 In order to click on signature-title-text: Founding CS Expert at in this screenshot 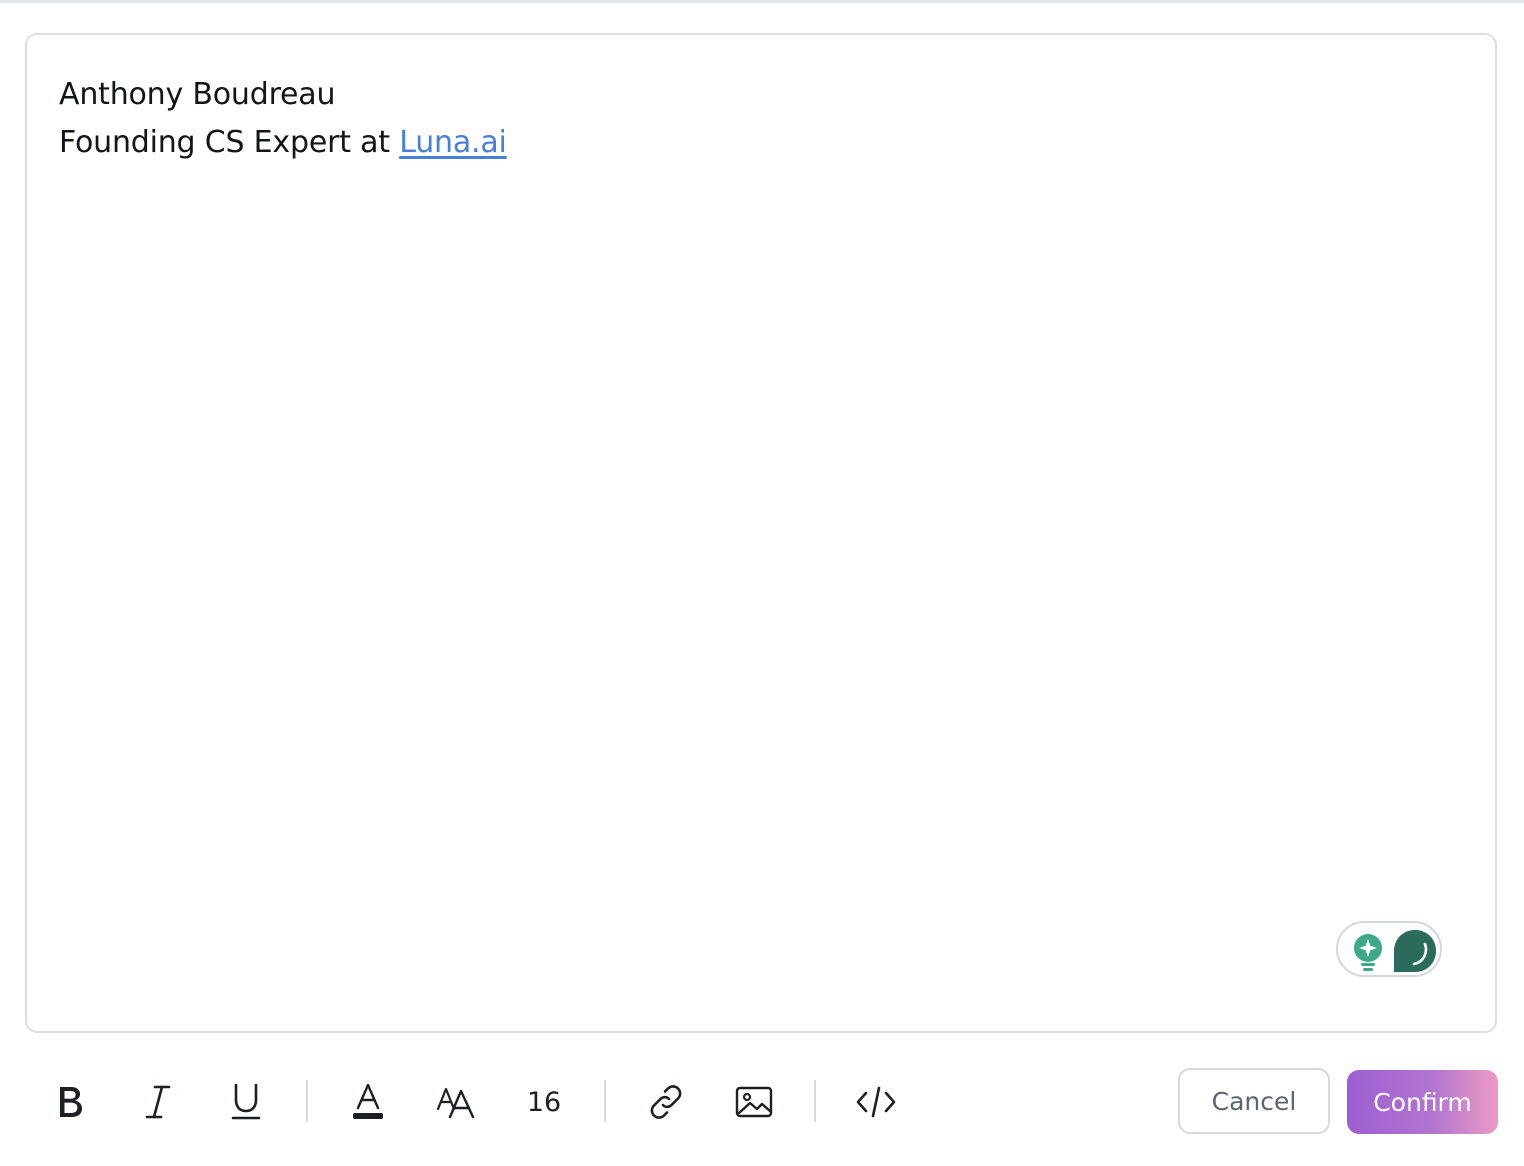, I will do `click(229, 142)`.